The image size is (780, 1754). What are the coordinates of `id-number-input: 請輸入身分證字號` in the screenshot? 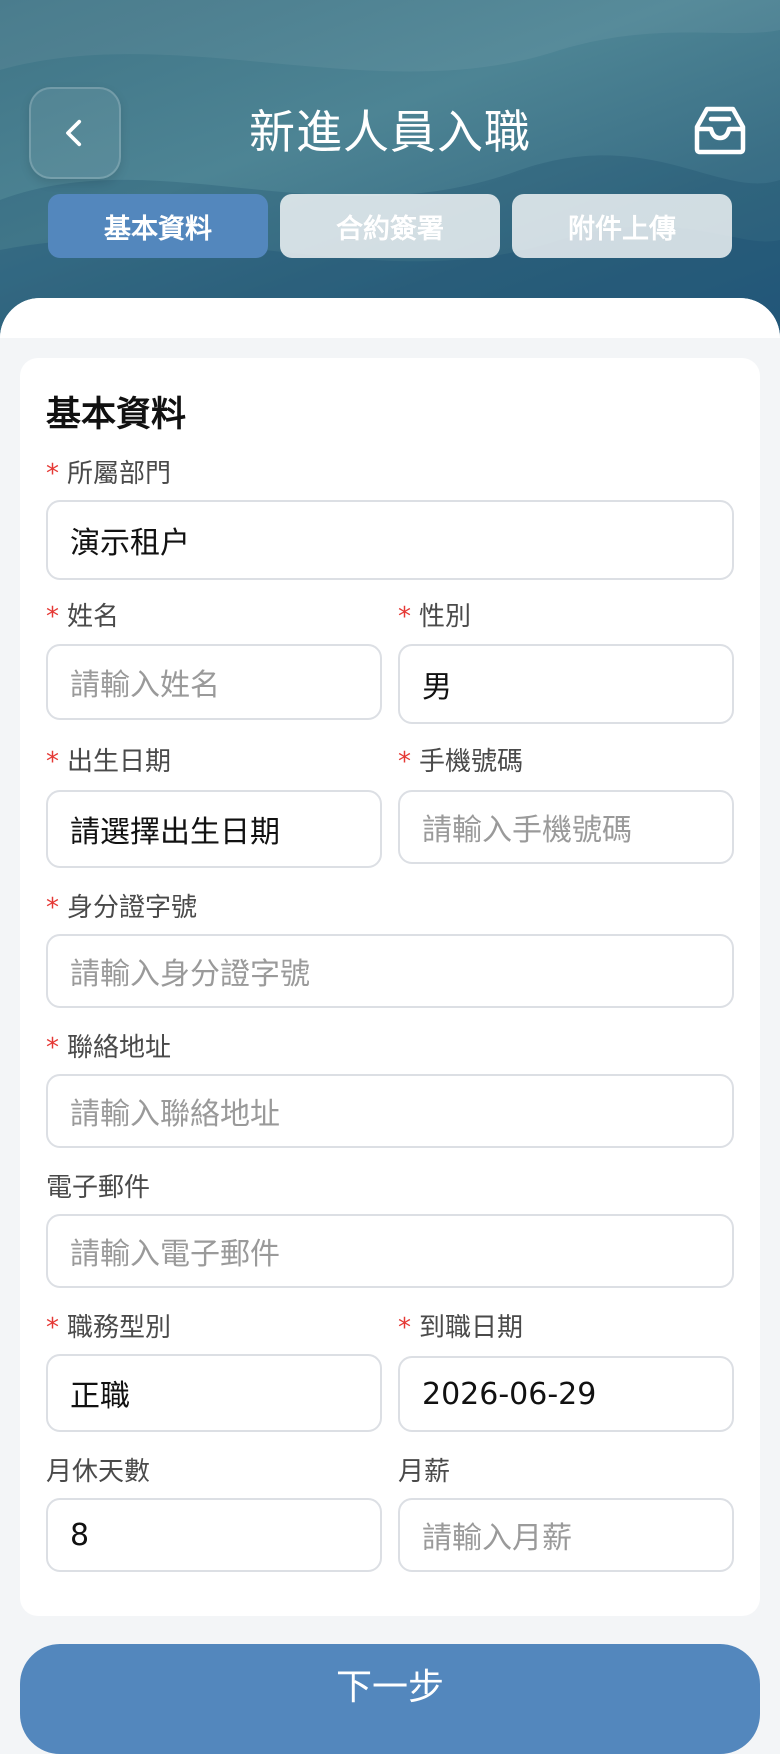 It's located at (390, 971).